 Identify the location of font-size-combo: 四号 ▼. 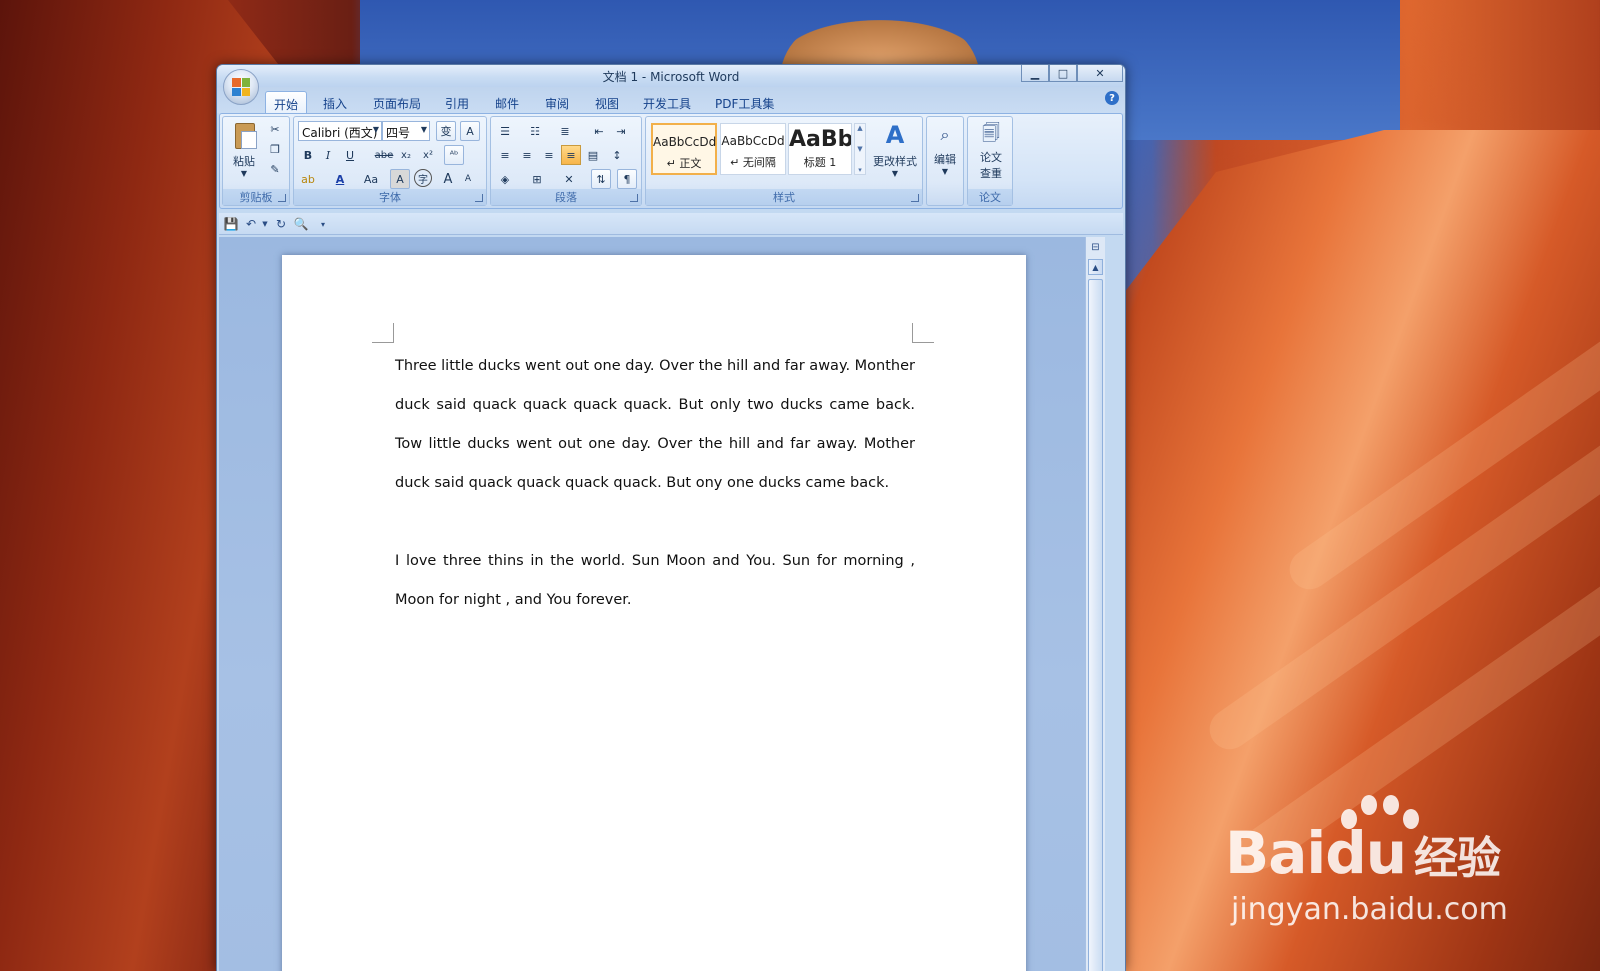
(406, 131).